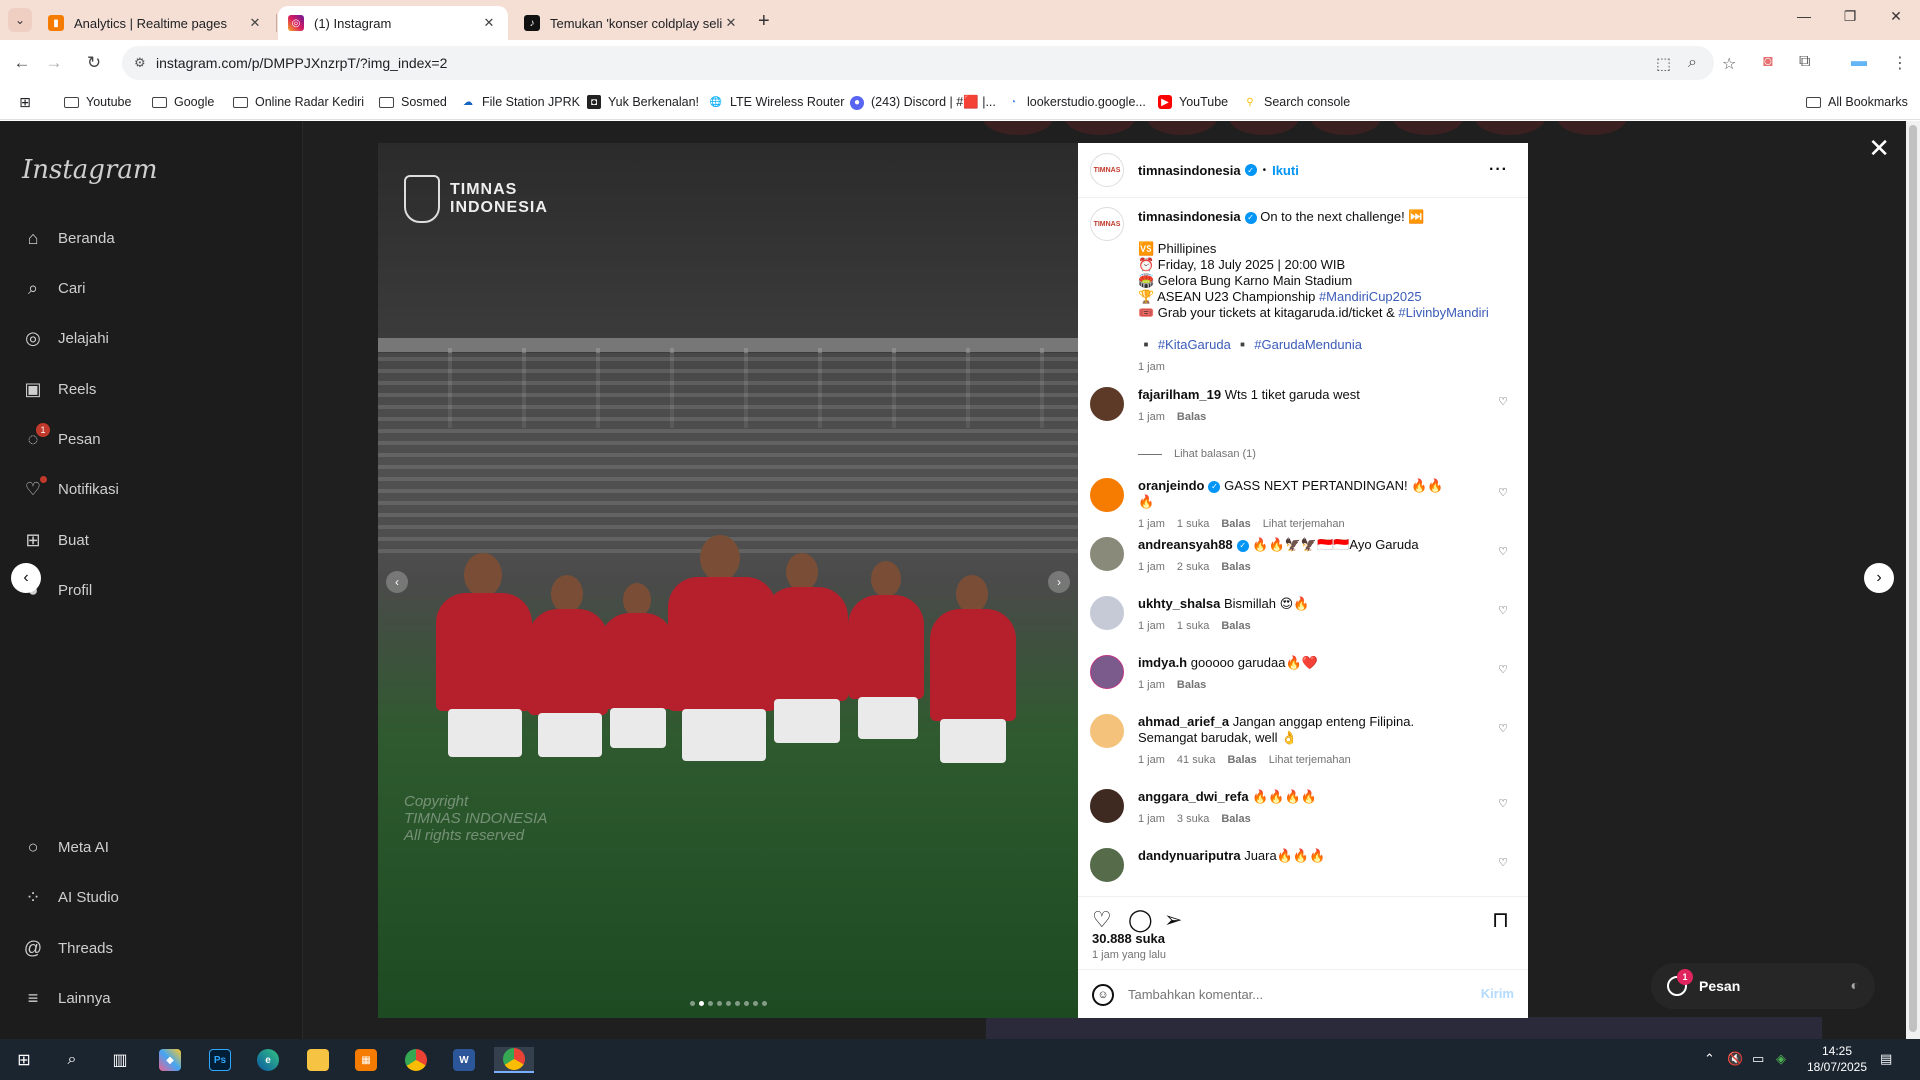 This screenshot has width=1920, height=1080. Describe the element at coordinates (1879, 148) in the screenshot. I see `close-modal-icon: ✕` at that location.